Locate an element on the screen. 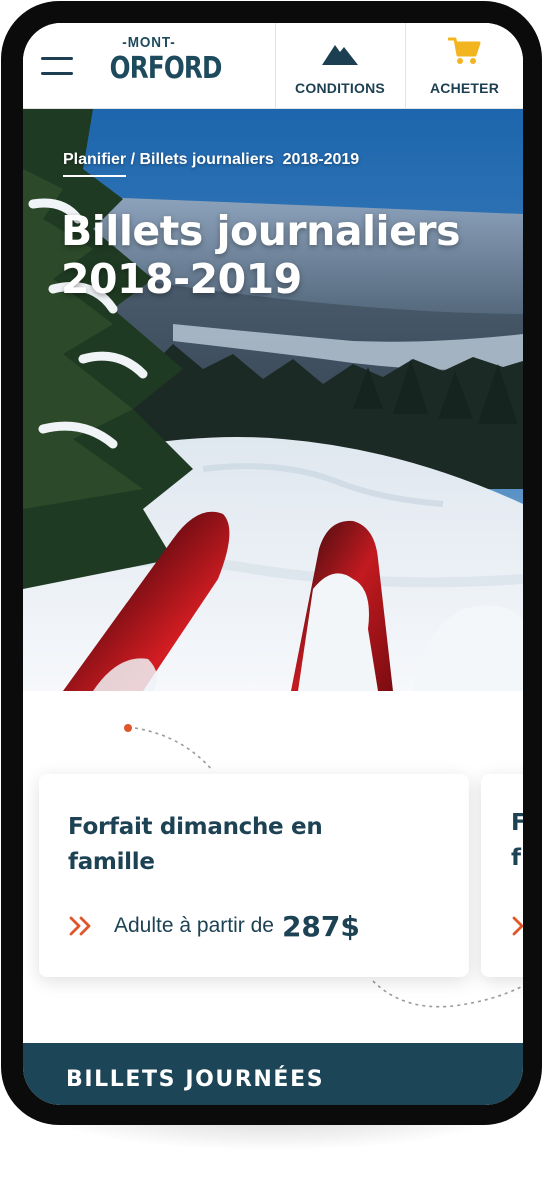 The height and width of the screenshot is (1194, 544). breadcrumb-current: Billets journaliers 2018-2019 is located at coordinates (249, 159).